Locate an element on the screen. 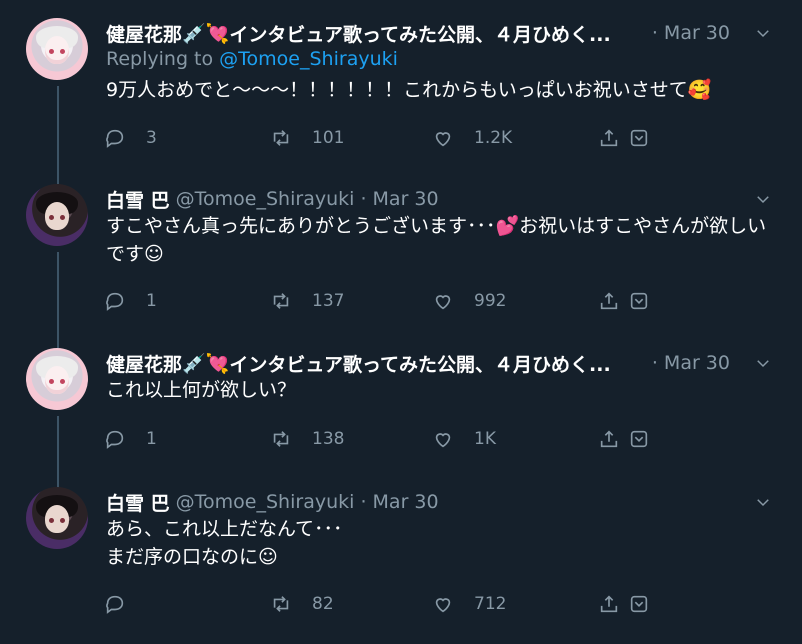 This screenshot has height=644, width=802. reply-button: 3 is located at coordinates (130, 138).